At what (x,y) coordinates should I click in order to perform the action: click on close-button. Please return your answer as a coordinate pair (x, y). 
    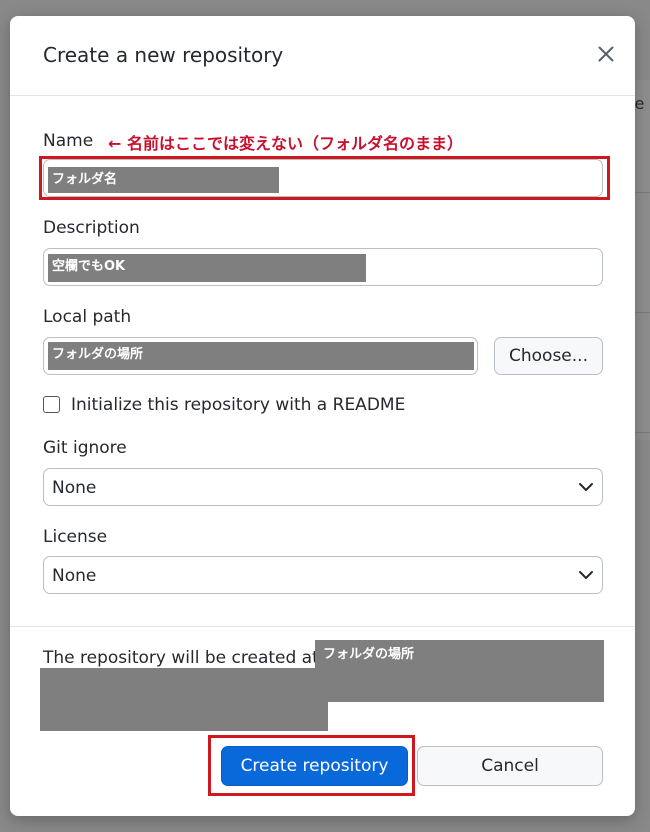
    Looking at the image, I should click on (606, 54).